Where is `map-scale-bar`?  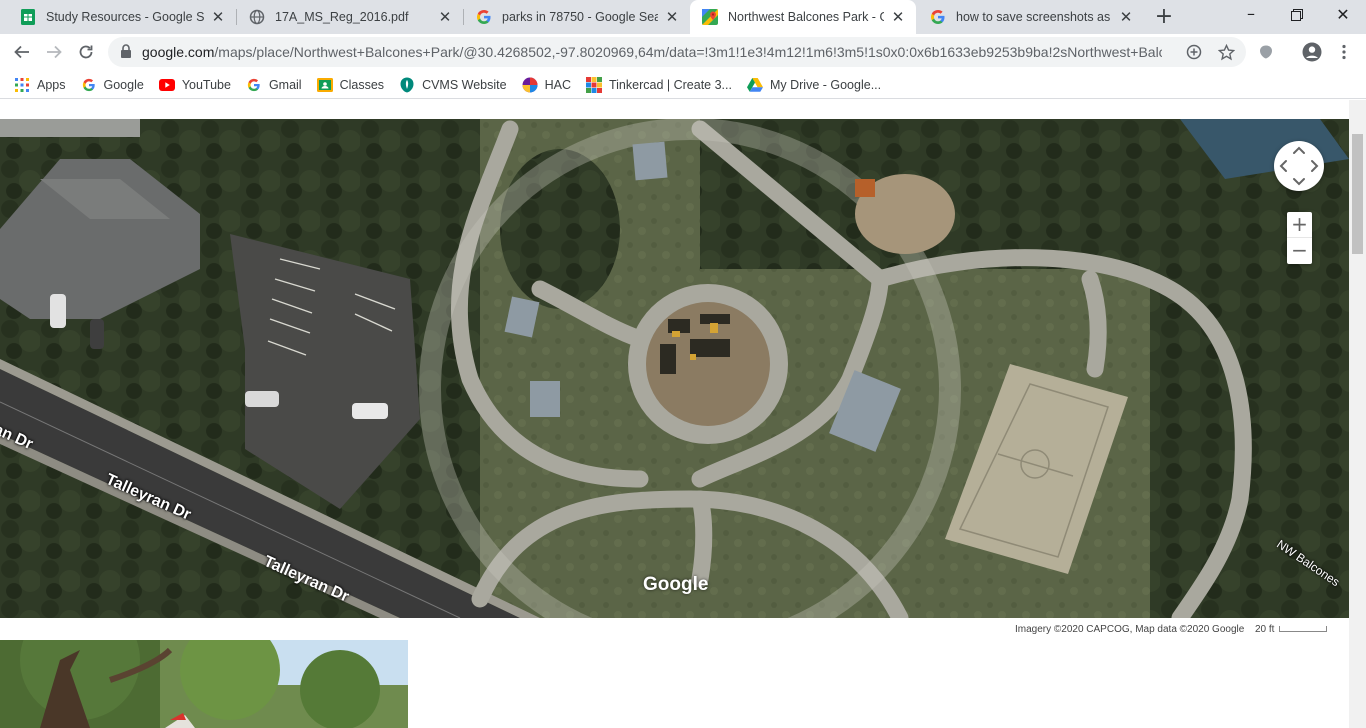 map-scale-bar is located at coordinates (1303, 629).